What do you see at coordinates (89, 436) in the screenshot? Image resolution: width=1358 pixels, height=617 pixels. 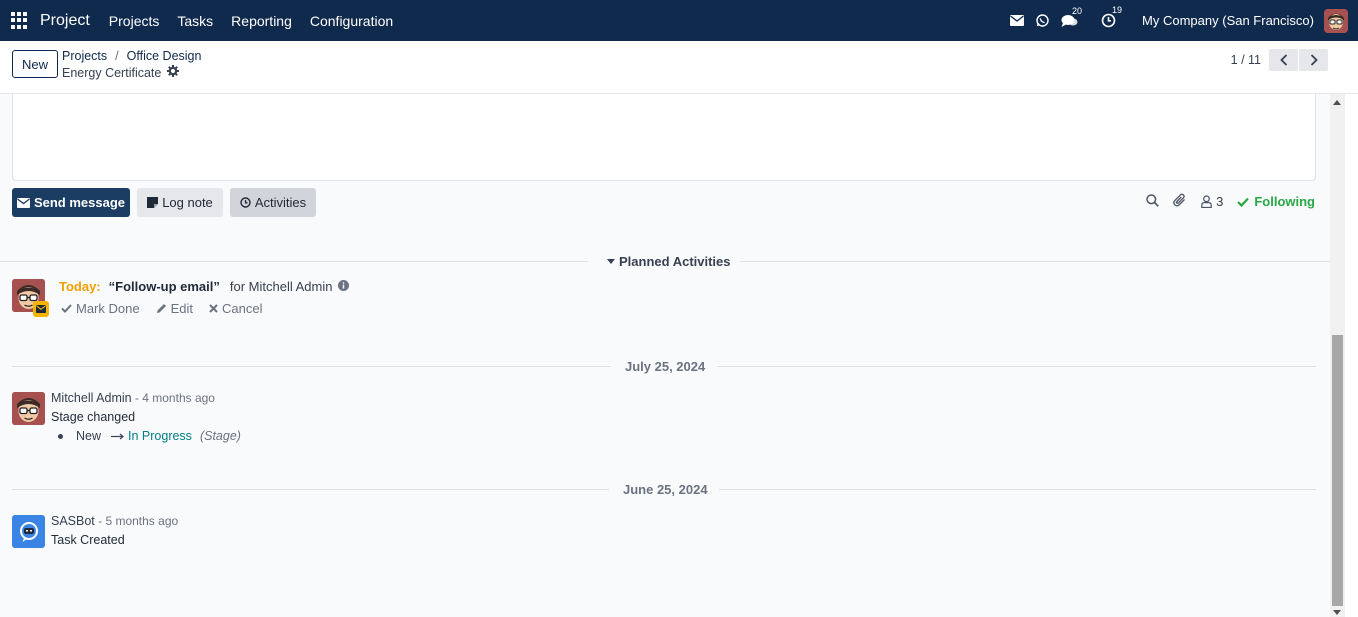 I see `tracking-old-value: New` at bounding box center [89, 436].